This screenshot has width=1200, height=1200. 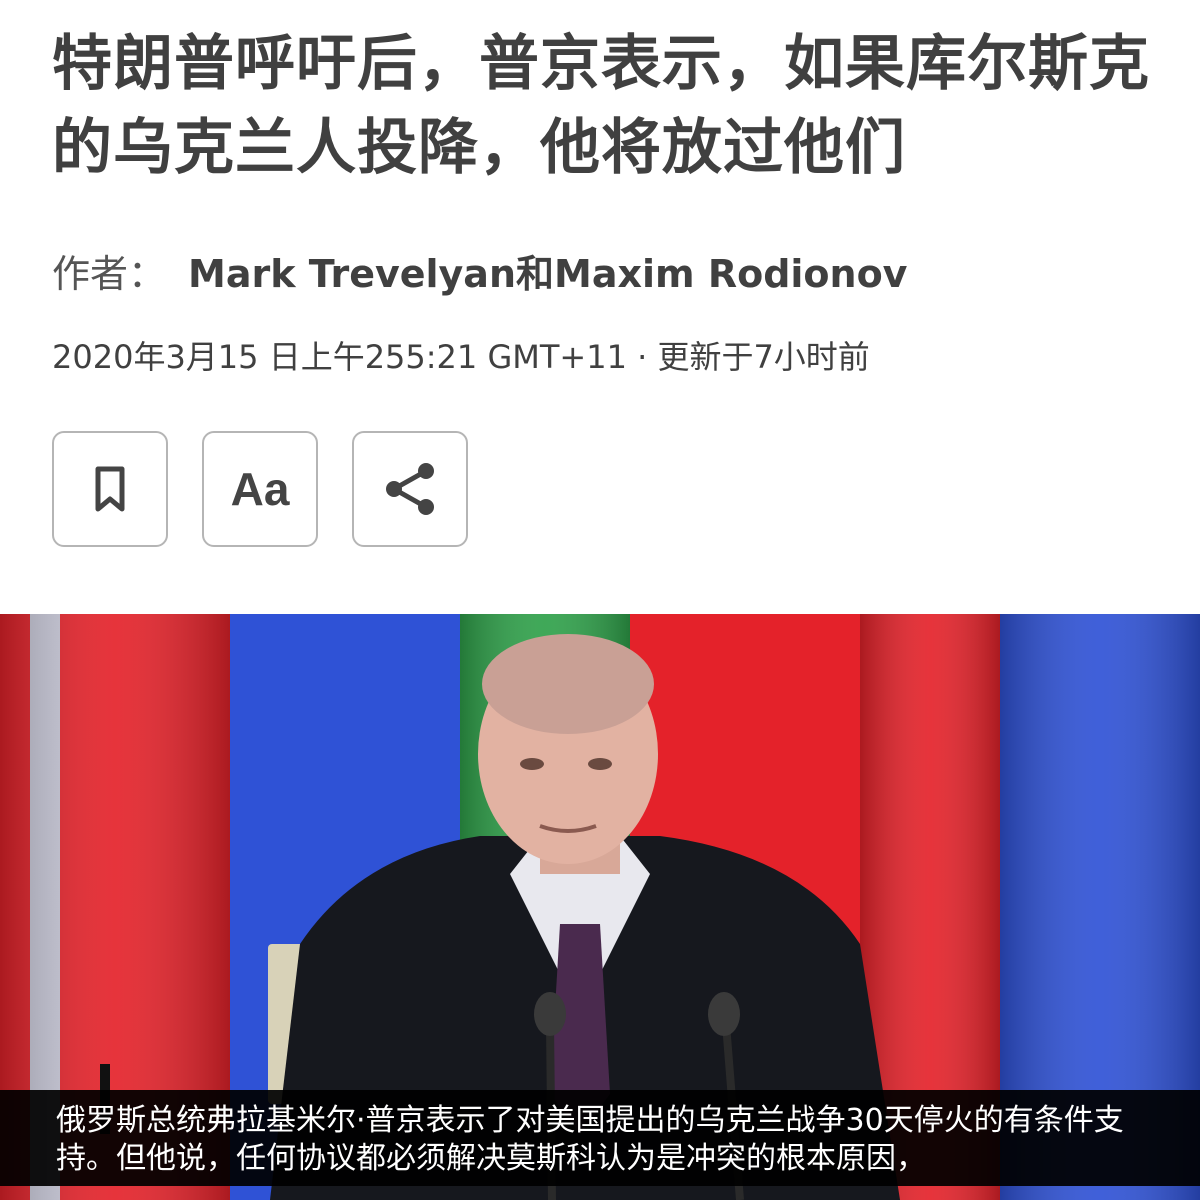 I want to click on bookmark-button, so click(x=110, y=489).